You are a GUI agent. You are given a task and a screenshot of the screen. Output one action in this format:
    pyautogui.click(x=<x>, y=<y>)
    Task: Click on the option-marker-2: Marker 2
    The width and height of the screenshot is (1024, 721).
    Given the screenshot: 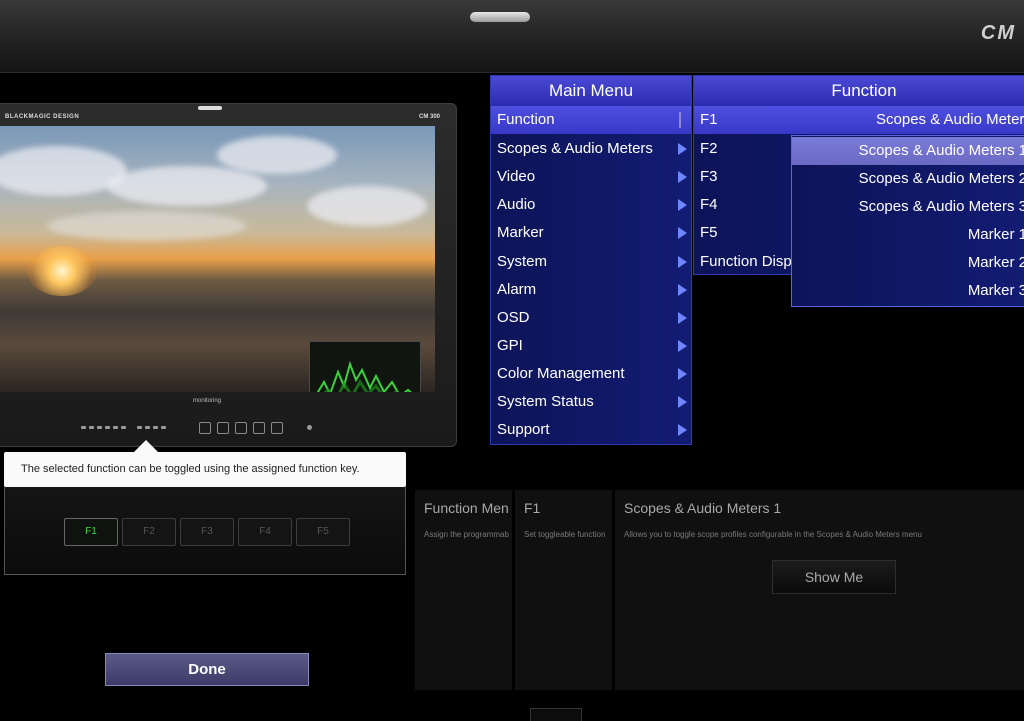 What is the action you would take?
    pyautogui.click(x=908, y=263)
    